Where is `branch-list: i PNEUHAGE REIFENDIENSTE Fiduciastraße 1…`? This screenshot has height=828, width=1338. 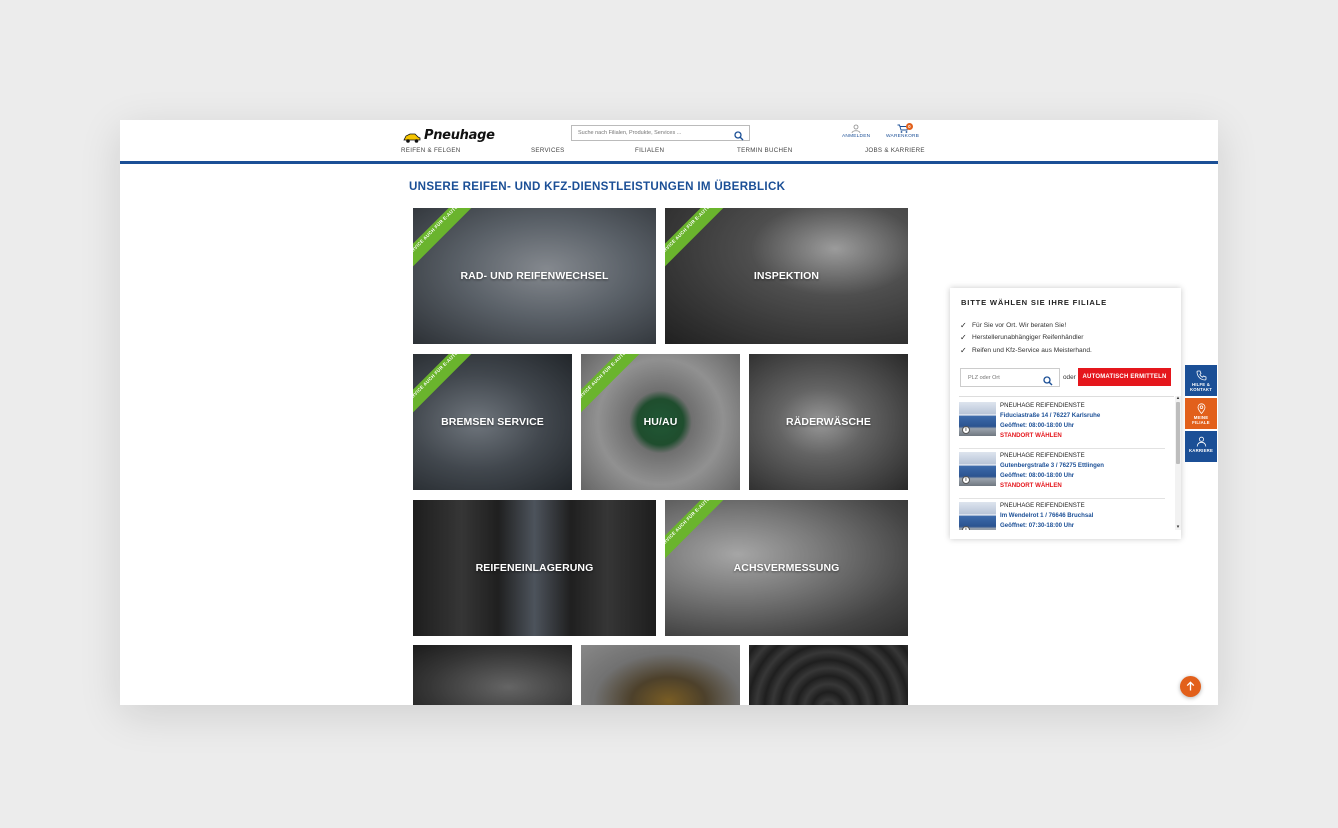
branch-list: i PNEUHAGE REIFENDIENSTE Fiduciastraße 1… is located at coordinates (1066, 463).